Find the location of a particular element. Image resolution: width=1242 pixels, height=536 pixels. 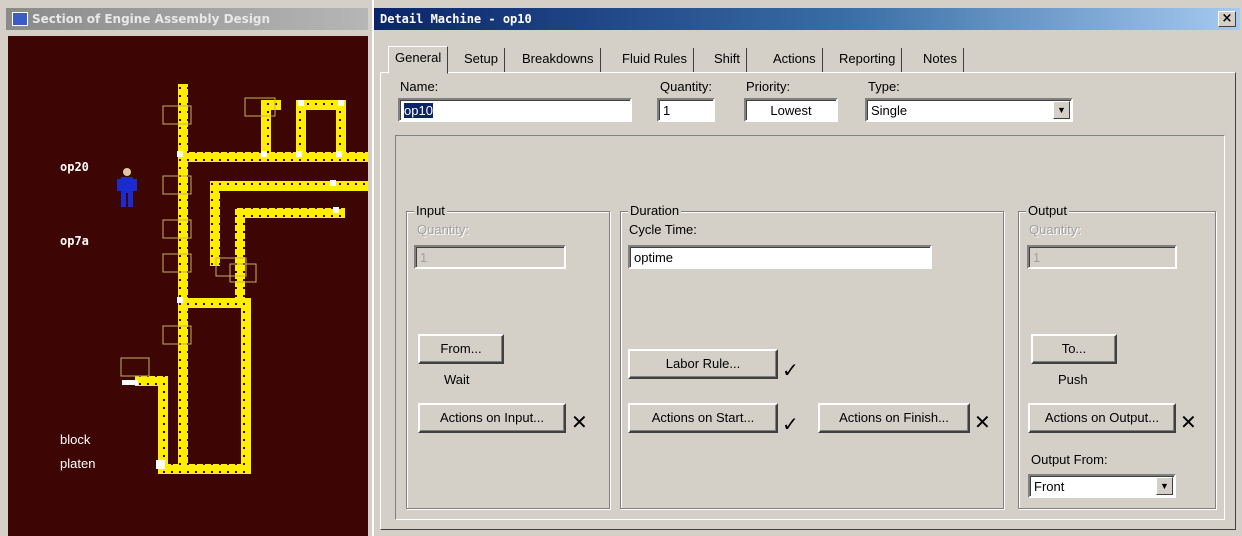

output-quantity-label: Quantity: is located at coordinates (1055, 229).